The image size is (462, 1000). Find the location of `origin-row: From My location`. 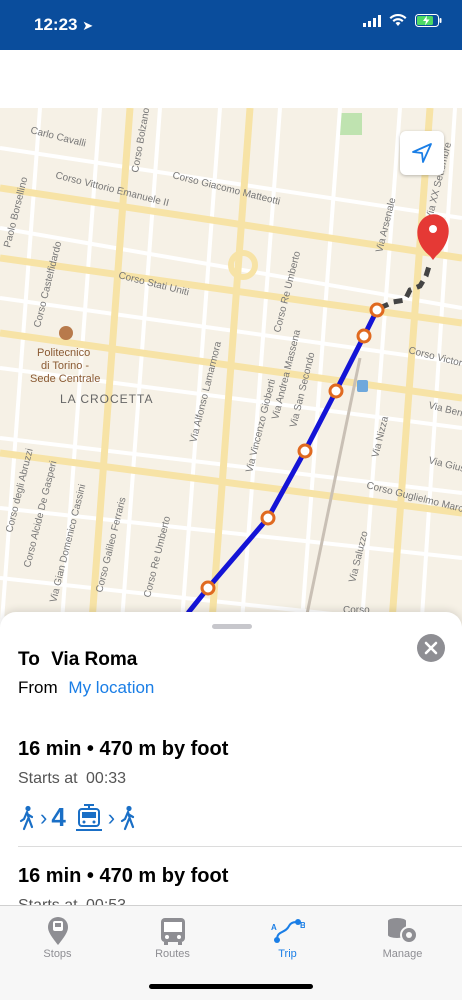

origin-row: From My location is located at coordinates (86, 688).